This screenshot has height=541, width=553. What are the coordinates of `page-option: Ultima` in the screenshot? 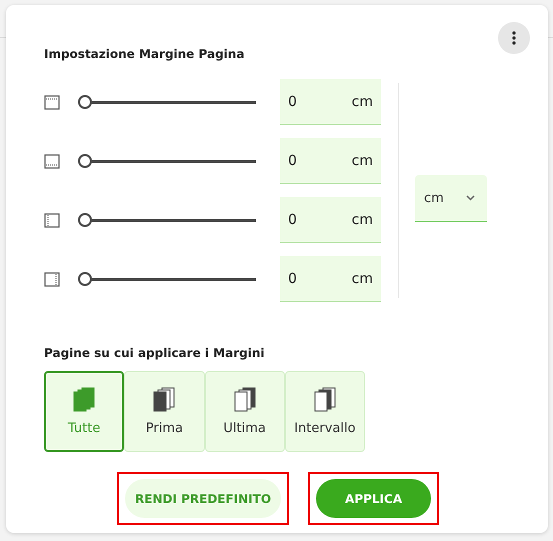 It's located at (244, 411).